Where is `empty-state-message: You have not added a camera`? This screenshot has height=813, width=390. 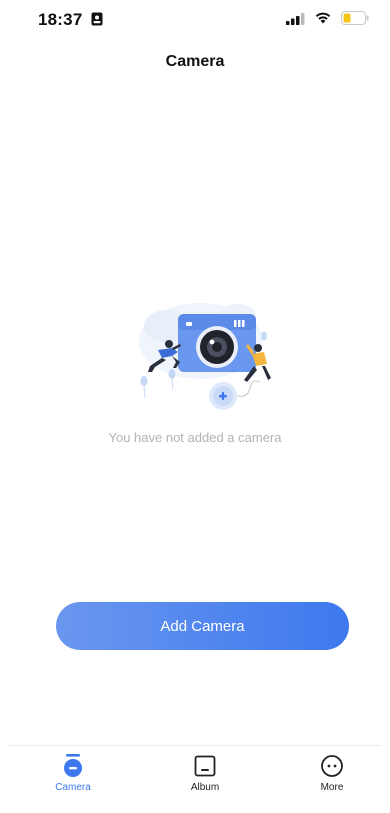 empty-state-message: You have not added a camera is located at coordinates (195, 437).